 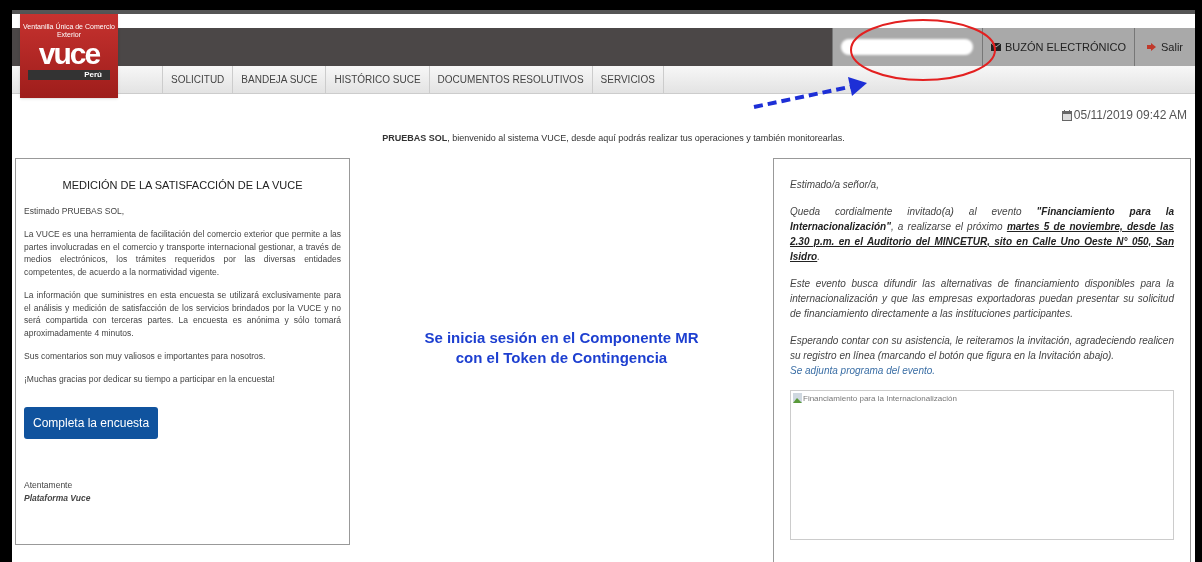 What do you see at coordinates (797, 397) in the screenshot?
I see `broken-image-icon` at bounding box center [797, 397].